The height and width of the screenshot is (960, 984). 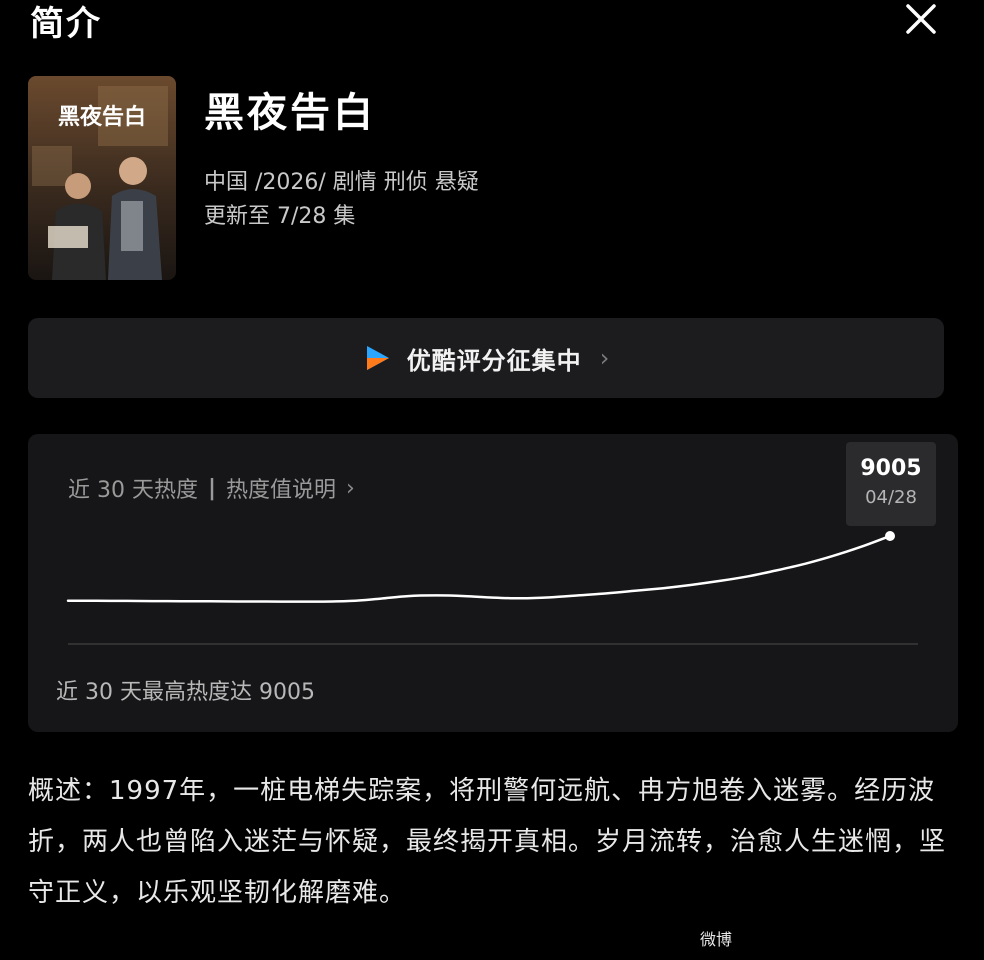 What do you see at coordinates (716, 939) in the screenshot?
I see `watermark: 微博` at bounding box center [716, 939].